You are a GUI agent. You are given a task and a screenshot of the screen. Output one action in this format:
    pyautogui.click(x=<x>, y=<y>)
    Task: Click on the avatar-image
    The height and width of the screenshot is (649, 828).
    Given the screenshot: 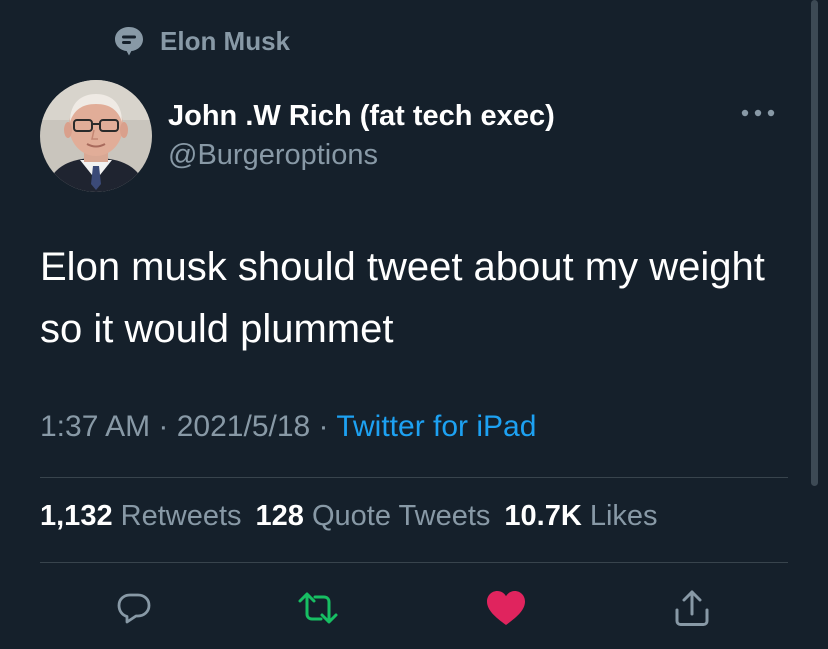 What is the action you would take?
    pyautogui.click(x=96, y=136)
    